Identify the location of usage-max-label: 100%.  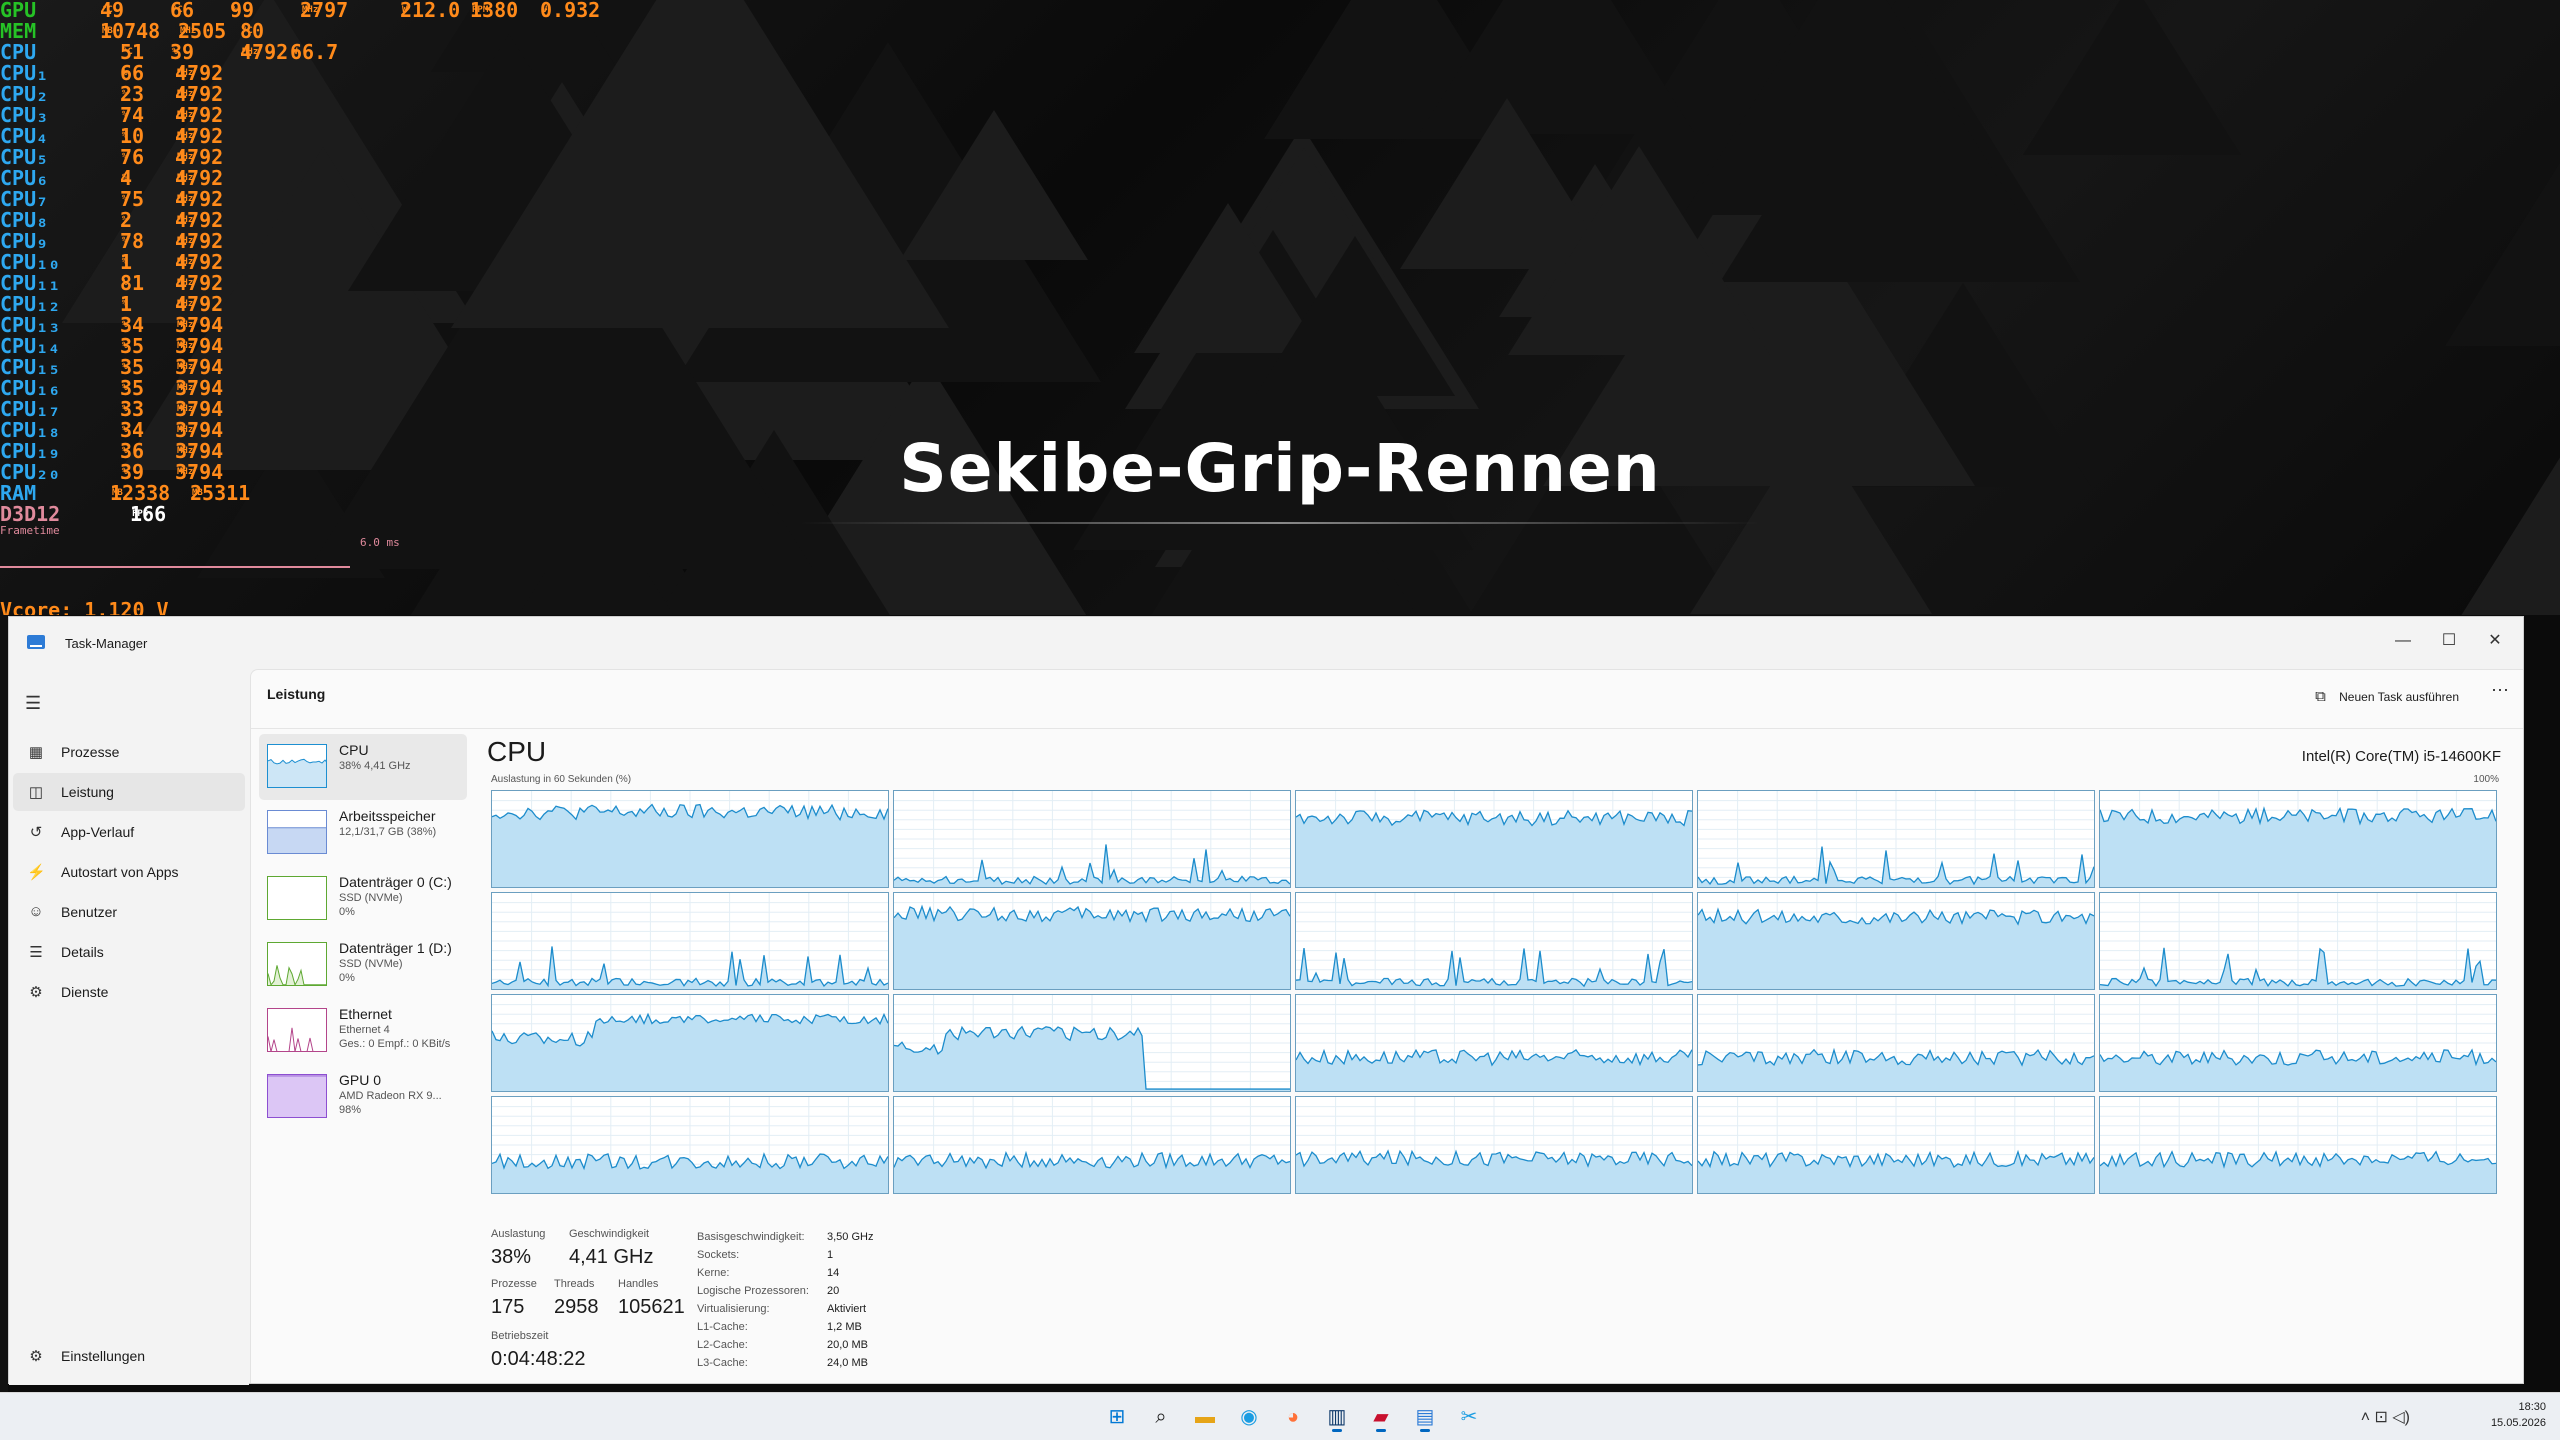
(2486, 779).